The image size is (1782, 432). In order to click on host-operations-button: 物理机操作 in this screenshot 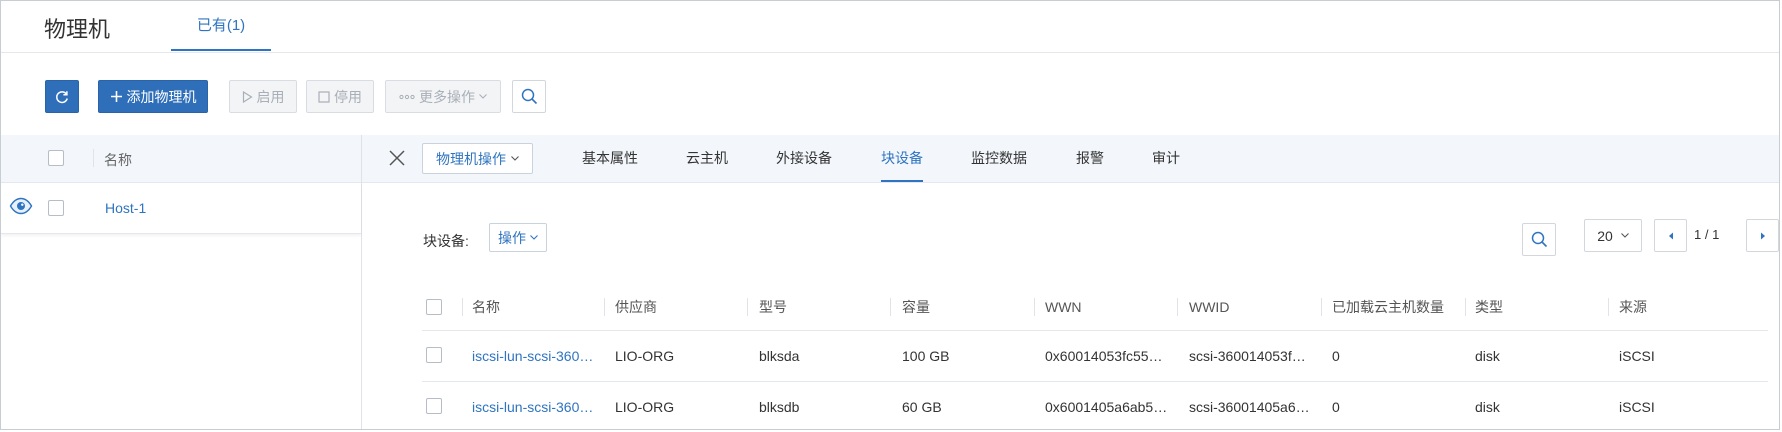, I will do `click(477, 158)`.